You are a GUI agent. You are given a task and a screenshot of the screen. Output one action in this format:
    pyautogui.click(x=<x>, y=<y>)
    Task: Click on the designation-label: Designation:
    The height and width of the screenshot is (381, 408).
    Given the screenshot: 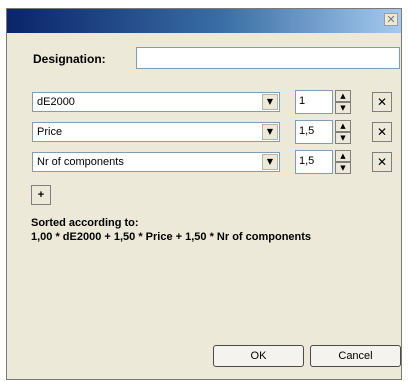 What is the action you would take?
    pyautogui.click(x=69, y=59)
    